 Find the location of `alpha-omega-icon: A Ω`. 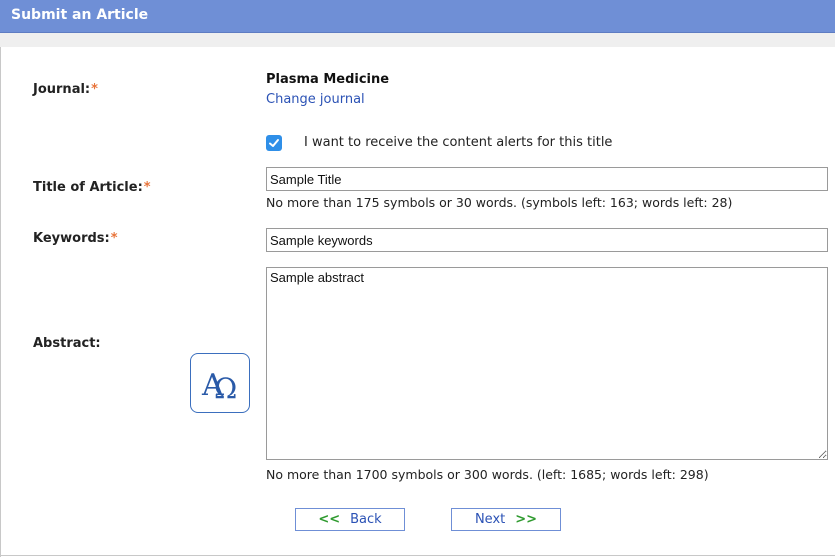

alpha-omega-icon: A Ω is located at coordinates (219, 386).